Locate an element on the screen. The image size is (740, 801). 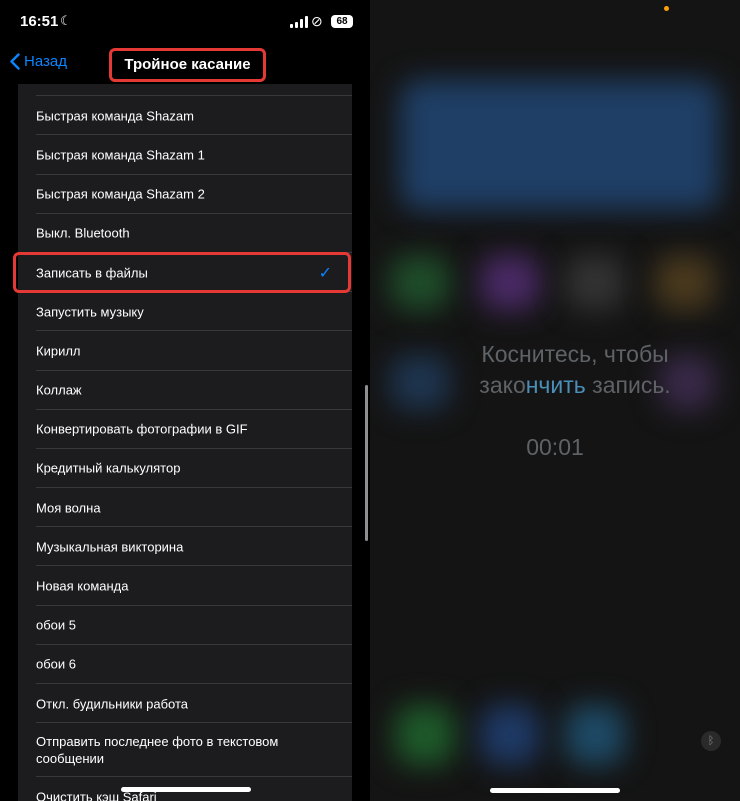
recording-prompt-line-2: закончить запись. is located at coordinates (575, 385).